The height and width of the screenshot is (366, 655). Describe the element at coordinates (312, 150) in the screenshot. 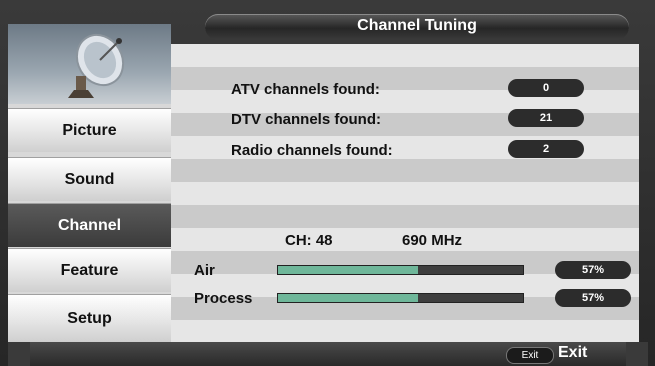

I see `radio-label: Radio channels found:` at that location.